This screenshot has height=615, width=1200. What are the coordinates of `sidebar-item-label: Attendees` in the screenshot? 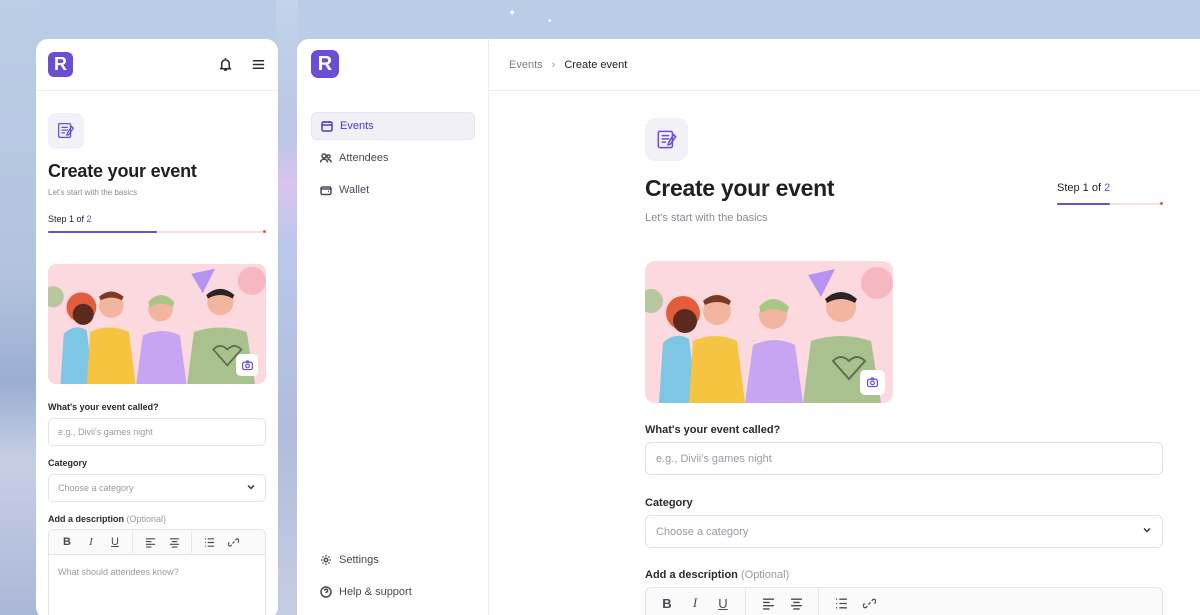 It's located at (364, 158).